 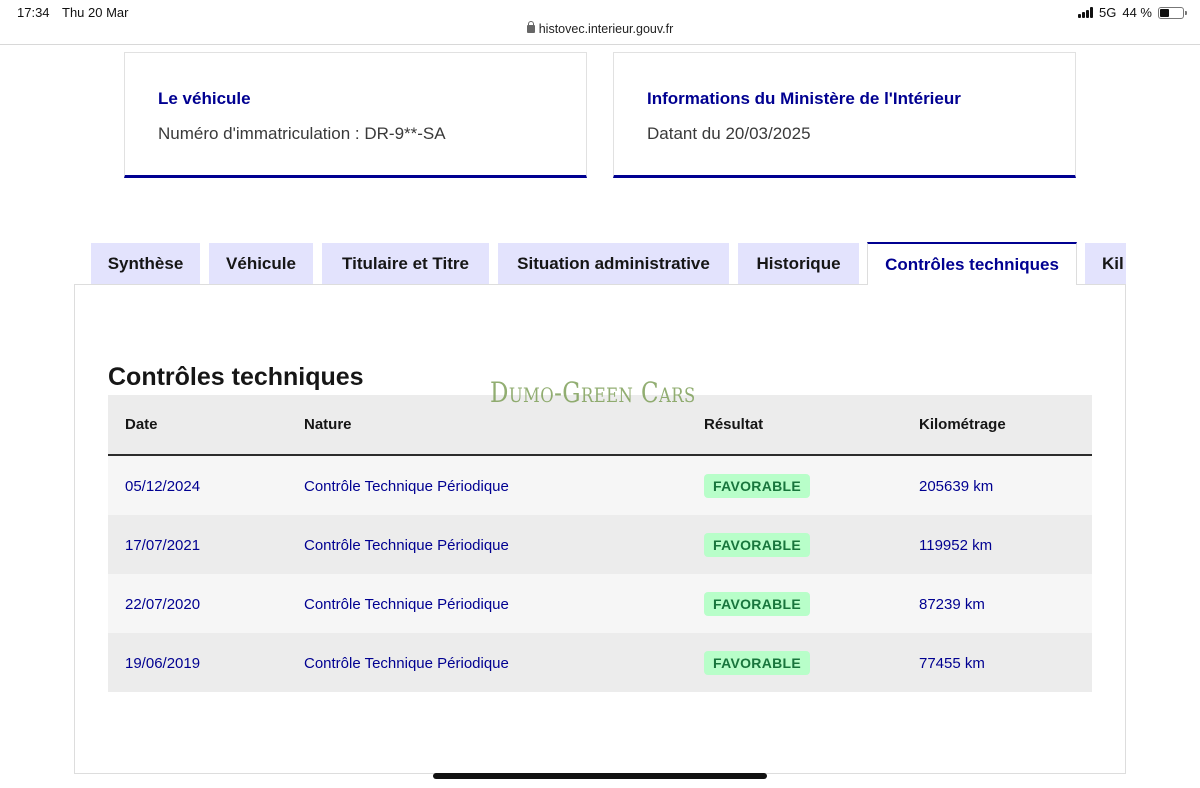 I want to click on cell-mileage: 119952 km, so click(x=956, y=545).